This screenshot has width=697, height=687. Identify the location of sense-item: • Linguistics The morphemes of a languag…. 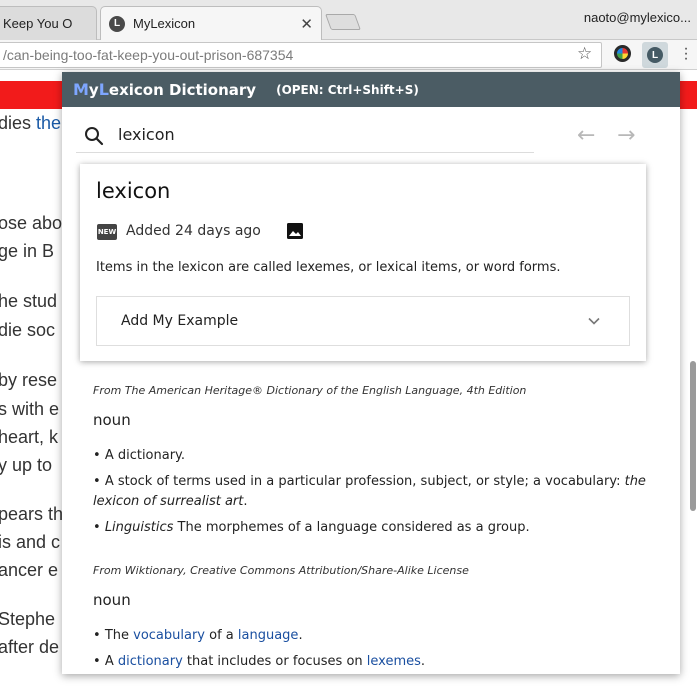
(311, 527).